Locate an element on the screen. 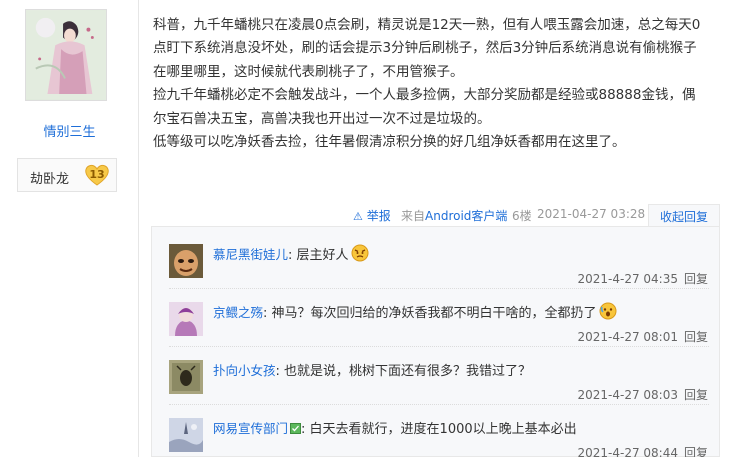 This screenshot has height=457, width=732. reply-text: 层主好人 is located at coordinates (322, 255).